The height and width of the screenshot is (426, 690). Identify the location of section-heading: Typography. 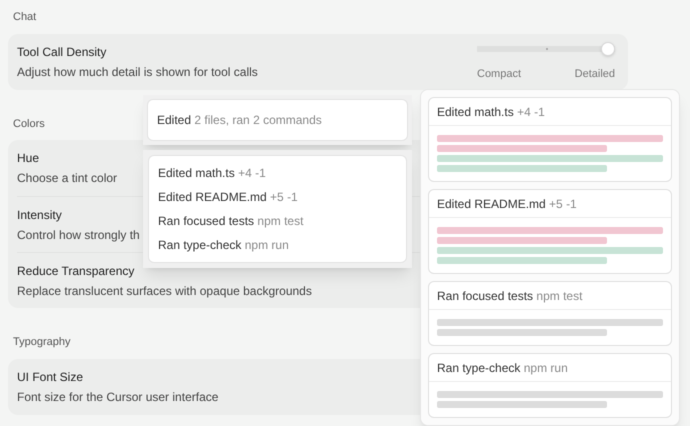
(41, 342).